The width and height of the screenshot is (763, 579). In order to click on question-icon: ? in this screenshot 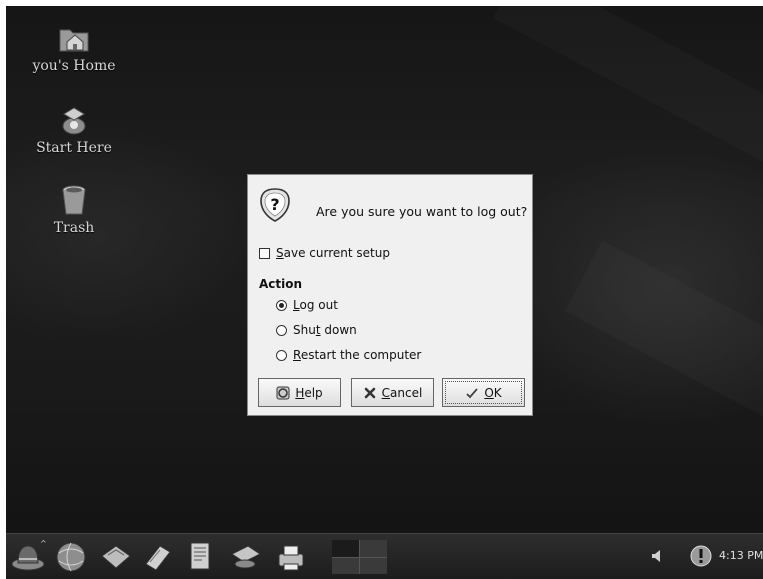, I will do `click(275, 205)`.